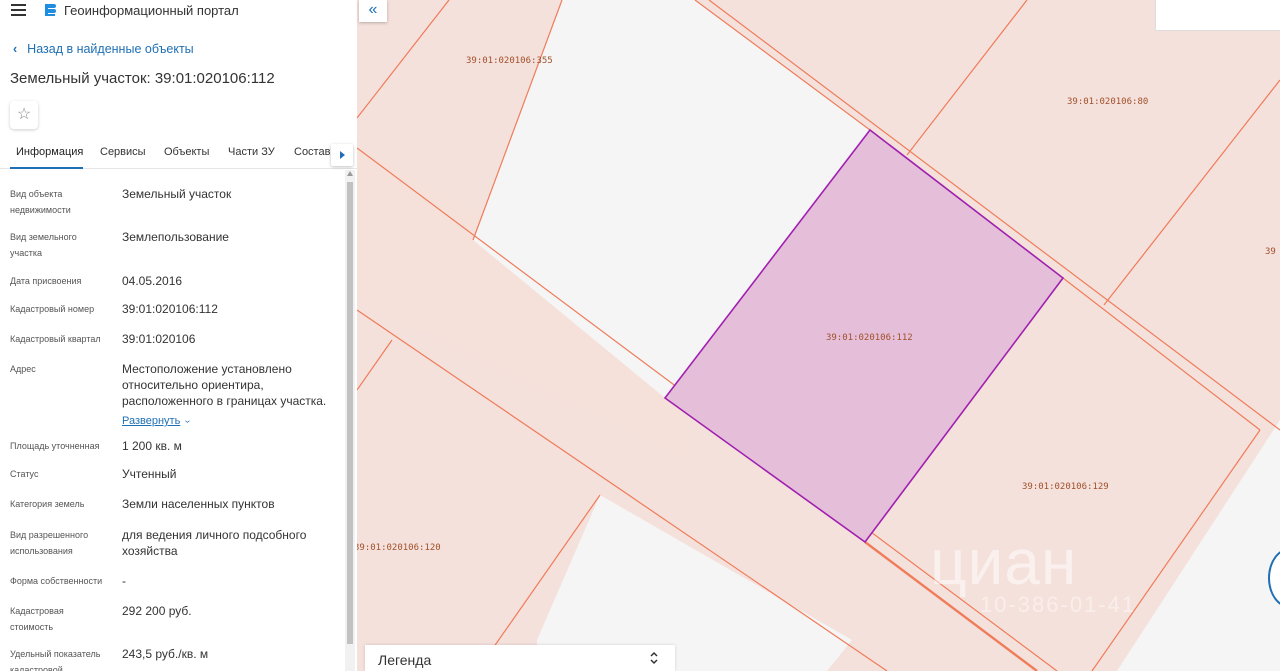  Describe the element at coordinates (1065, 487) in the screenshot. I see `parcel-label-129: 39:01:020106:129` at that location.